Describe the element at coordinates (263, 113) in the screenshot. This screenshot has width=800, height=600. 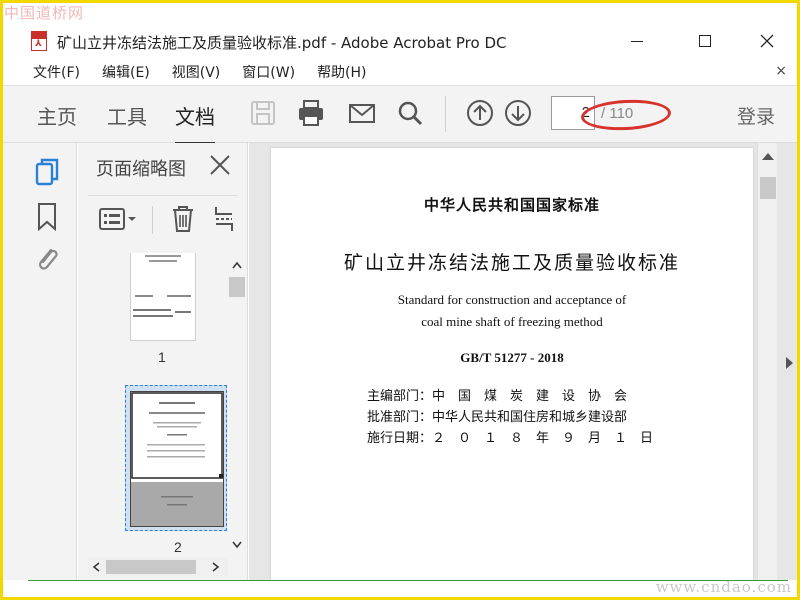
I see `save-icon` at that location.